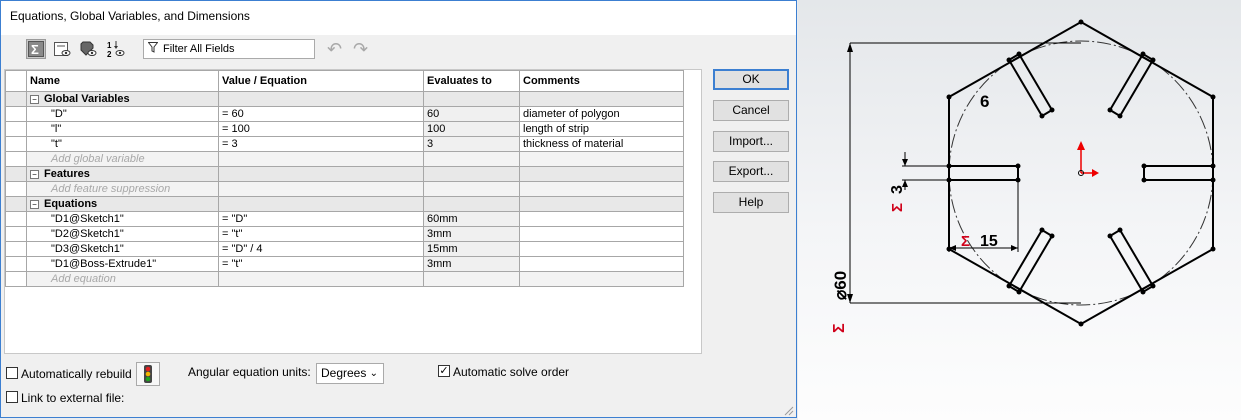 The height and width of the screenshot is (420, 1241). I want to click on cell-value: = 60, so click(321, 114).